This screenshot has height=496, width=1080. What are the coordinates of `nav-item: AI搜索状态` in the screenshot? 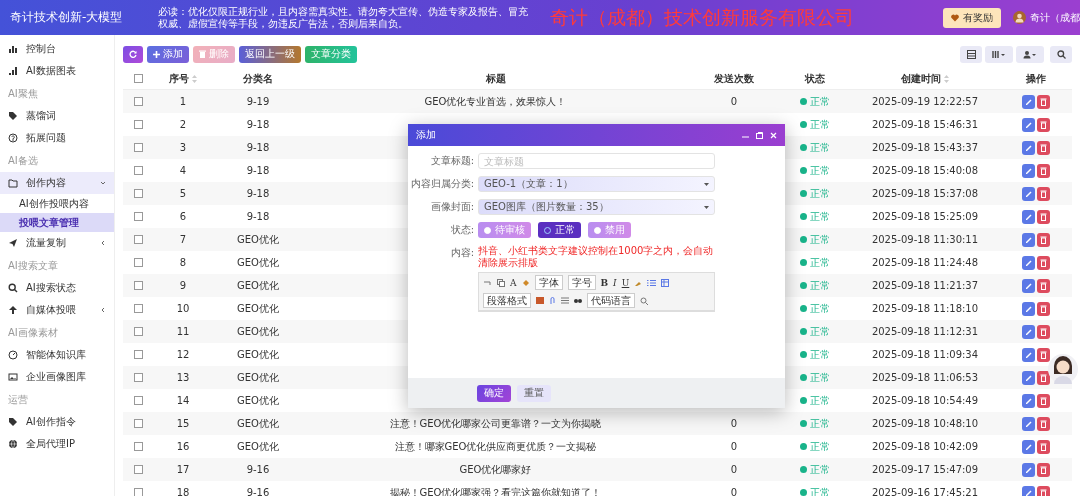 It's located at (57, 288).